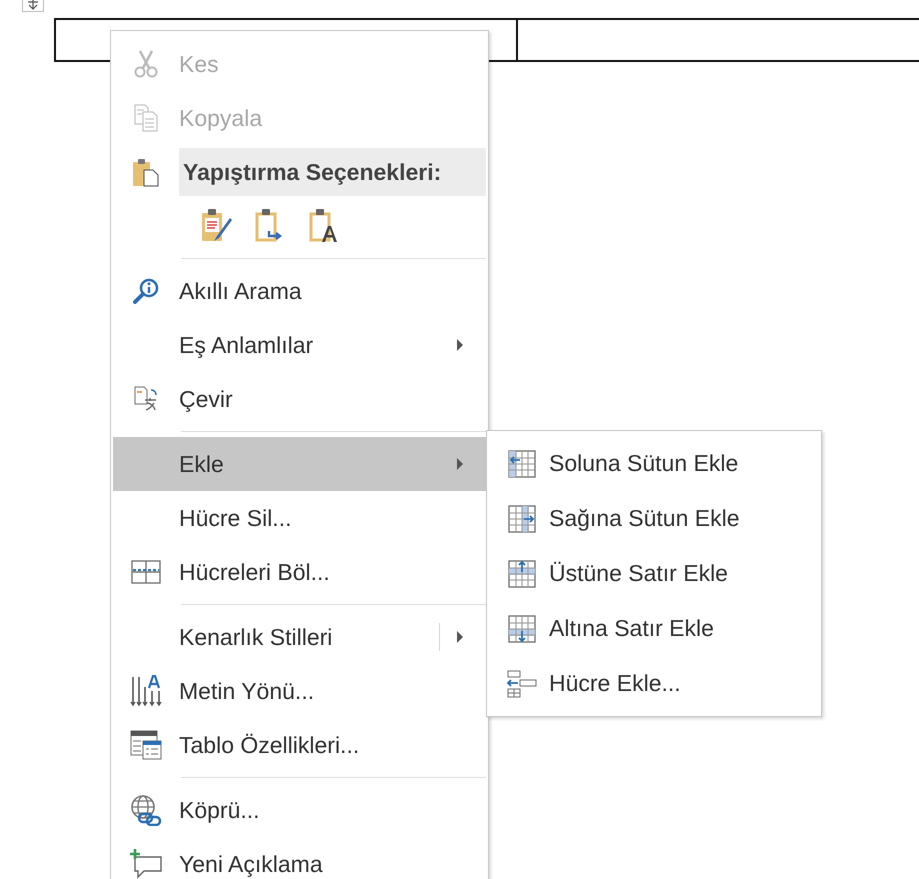  I want to click on translate-icon, so click(146, 399).